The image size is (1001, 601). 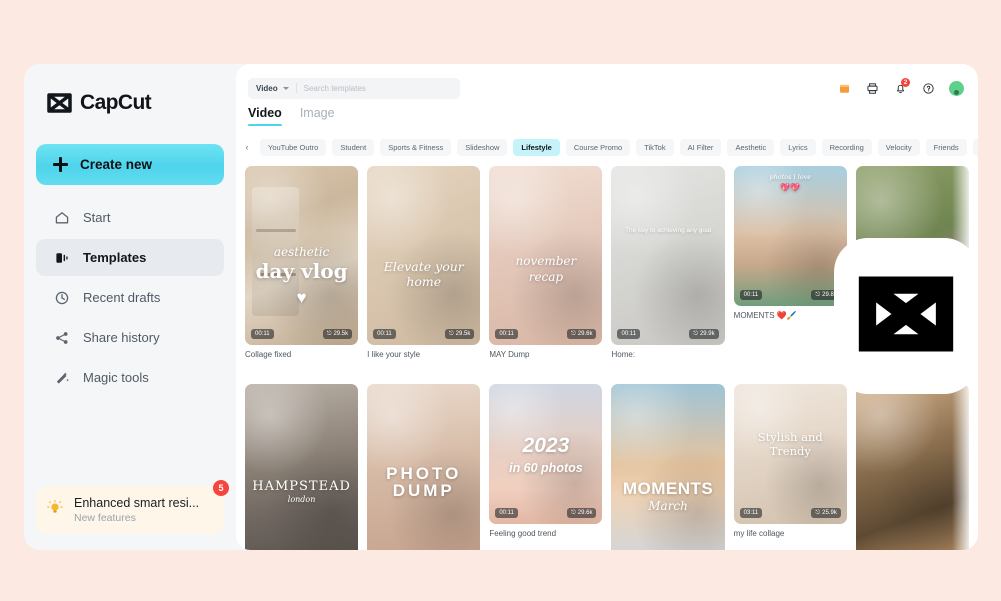 I want to click on chip-youtube-outro: YouTube Outro, so click(x=293, y=147).